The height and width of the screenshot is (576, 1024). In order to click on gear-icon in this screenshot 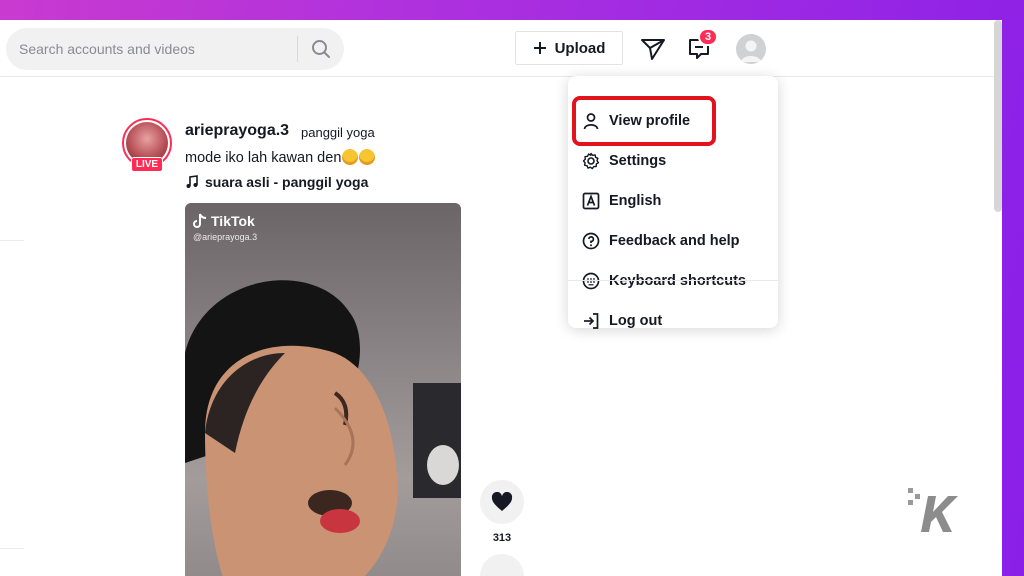, I will do `click(591, 161)`.